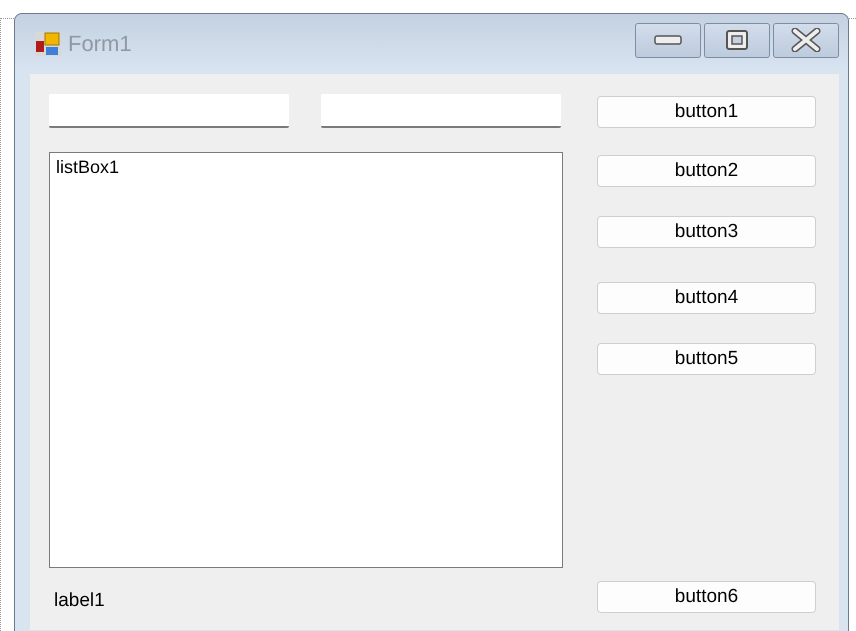 This screenshot has width=856, height=631. I want to click on close-icon, so click(806, 40).